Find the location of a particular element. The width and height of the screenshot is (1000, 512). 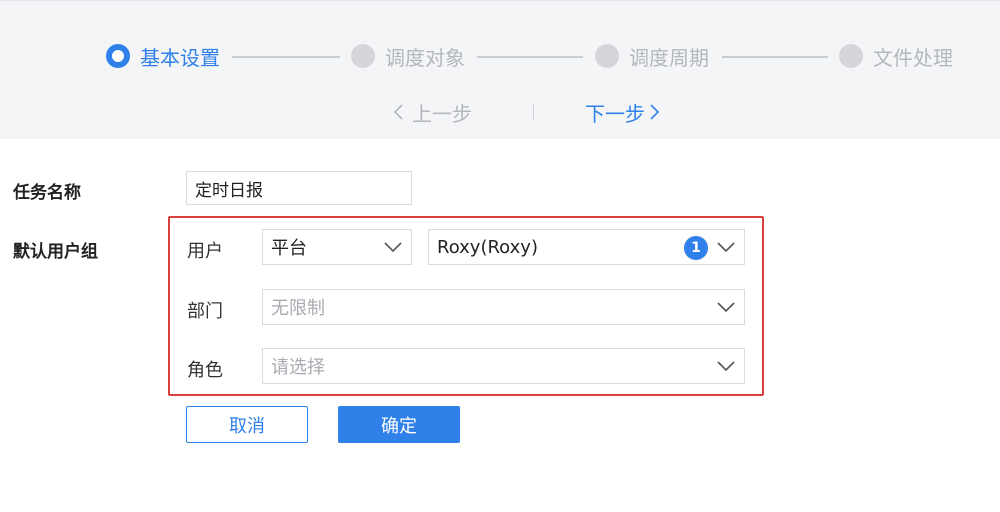

task-name-input: 定时日报 is located at coordinates (299, 188).